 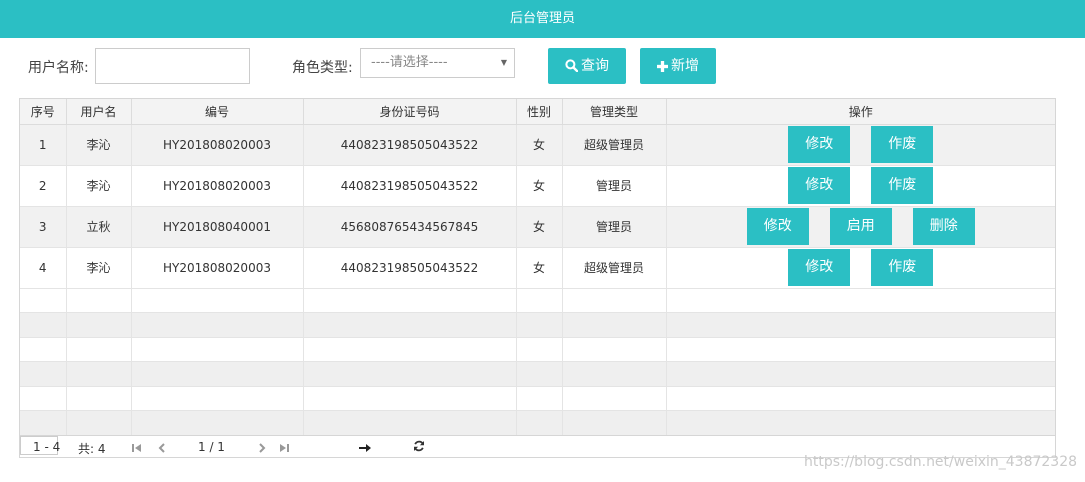 I want to click on pager-page: 1 / 1, so click(x=211, y=447).